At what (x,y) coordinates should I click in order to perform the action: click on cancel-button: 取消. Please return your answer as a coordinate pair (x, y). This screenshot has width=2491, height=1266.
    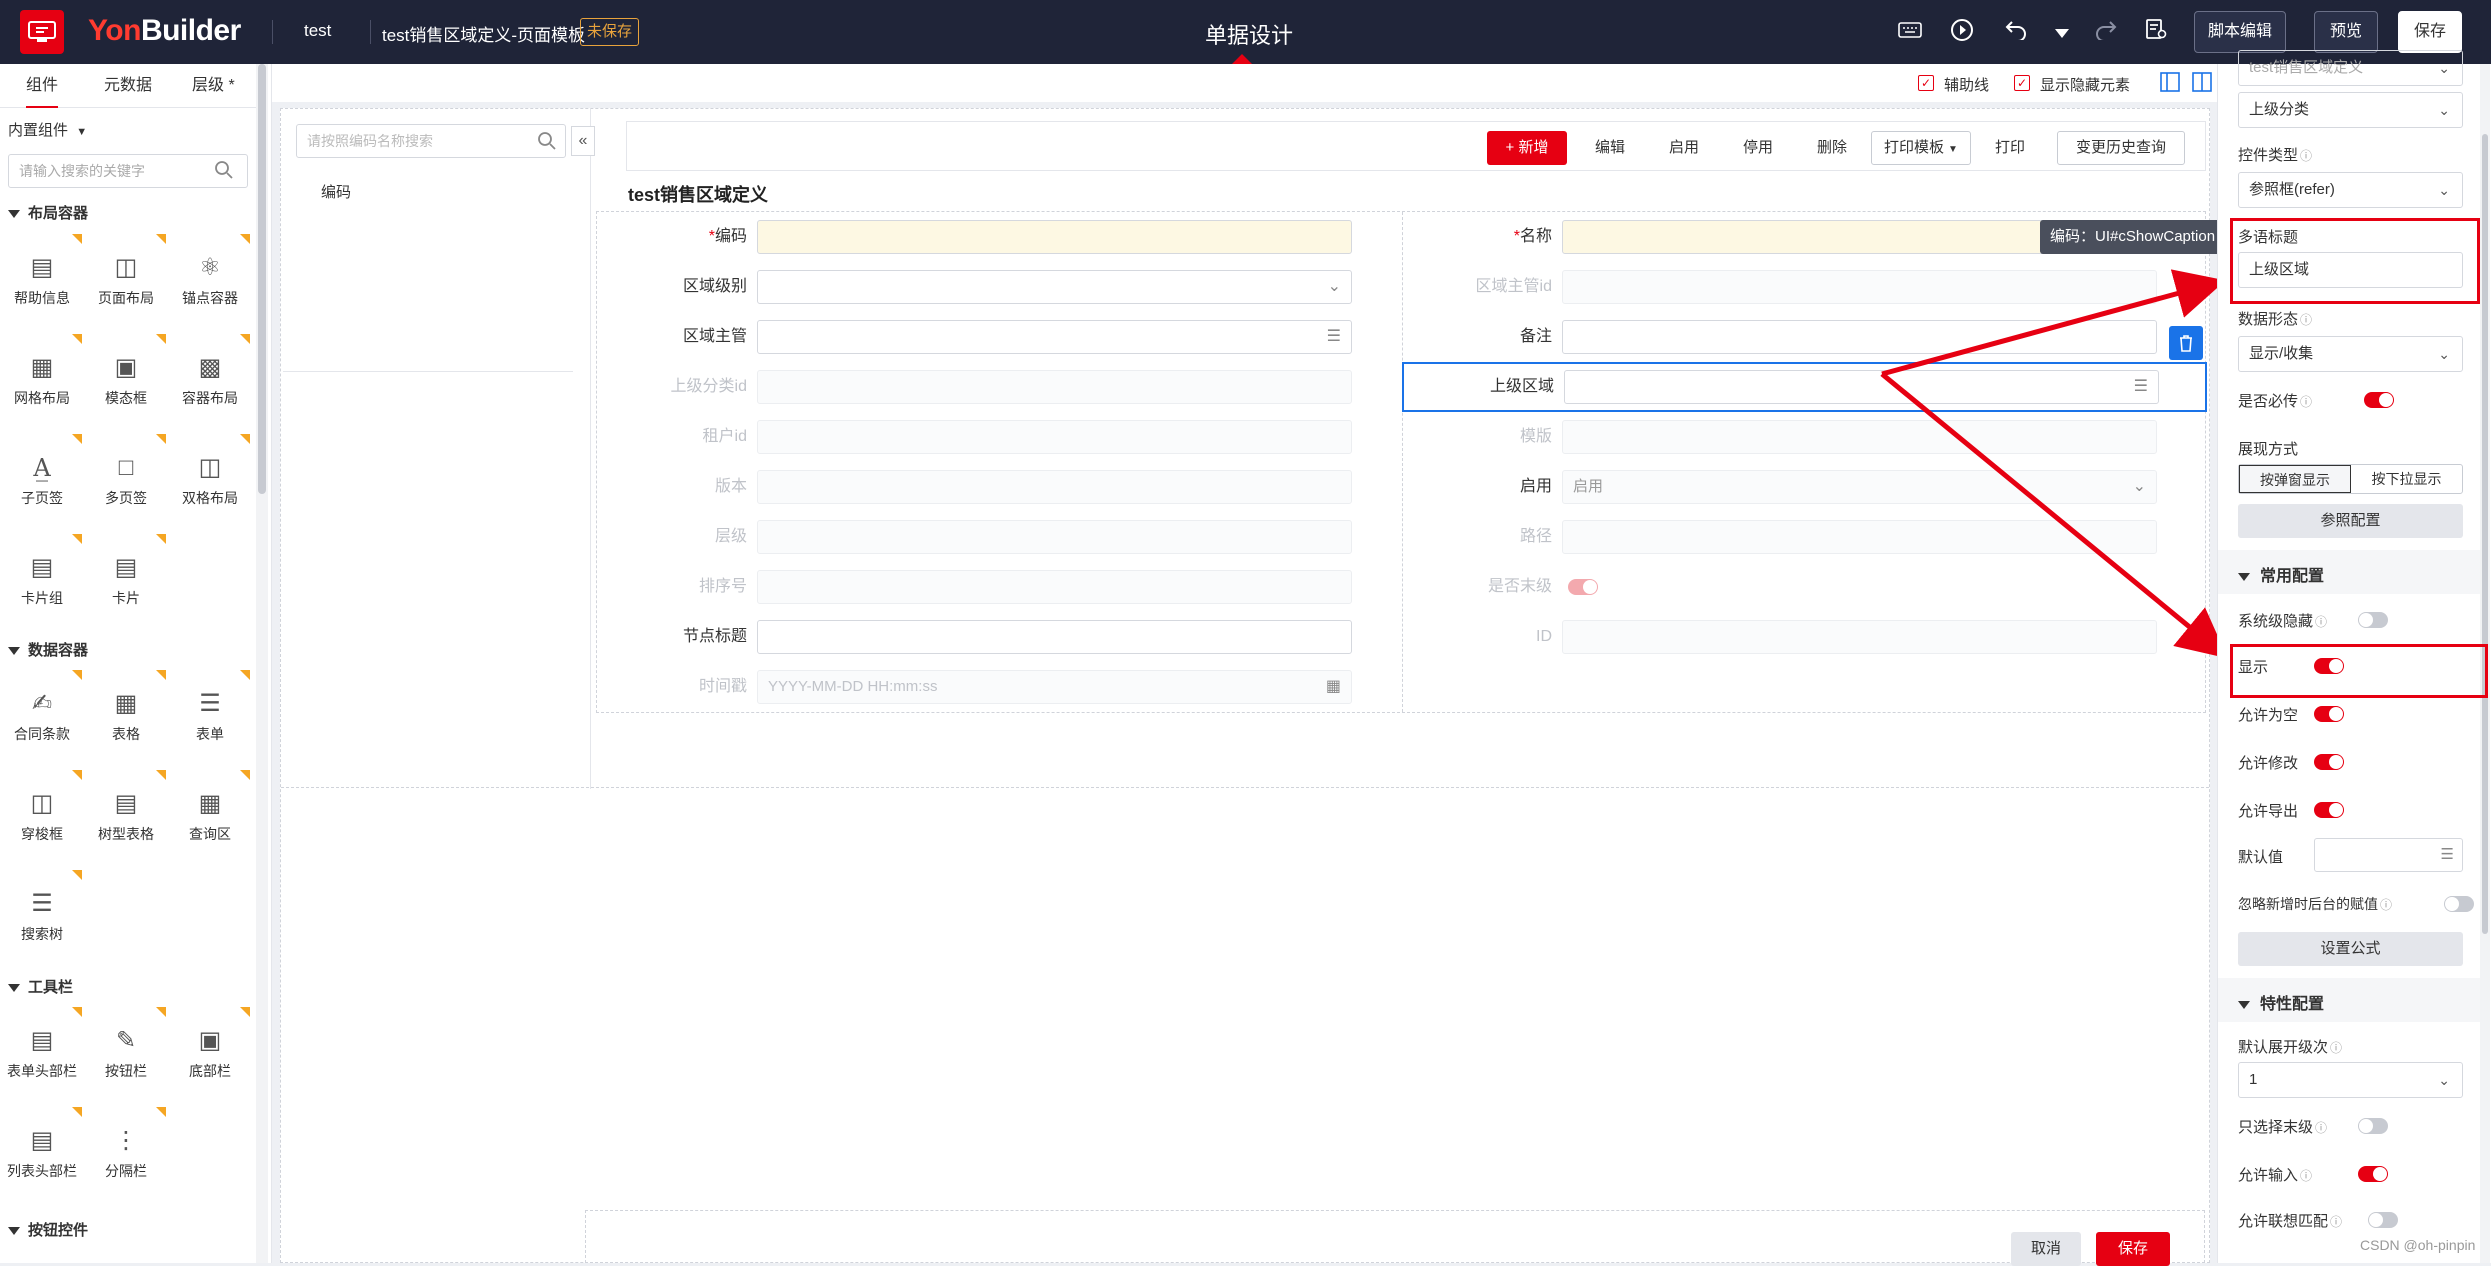
    Looking at the image, I should click on (2046, 1249).